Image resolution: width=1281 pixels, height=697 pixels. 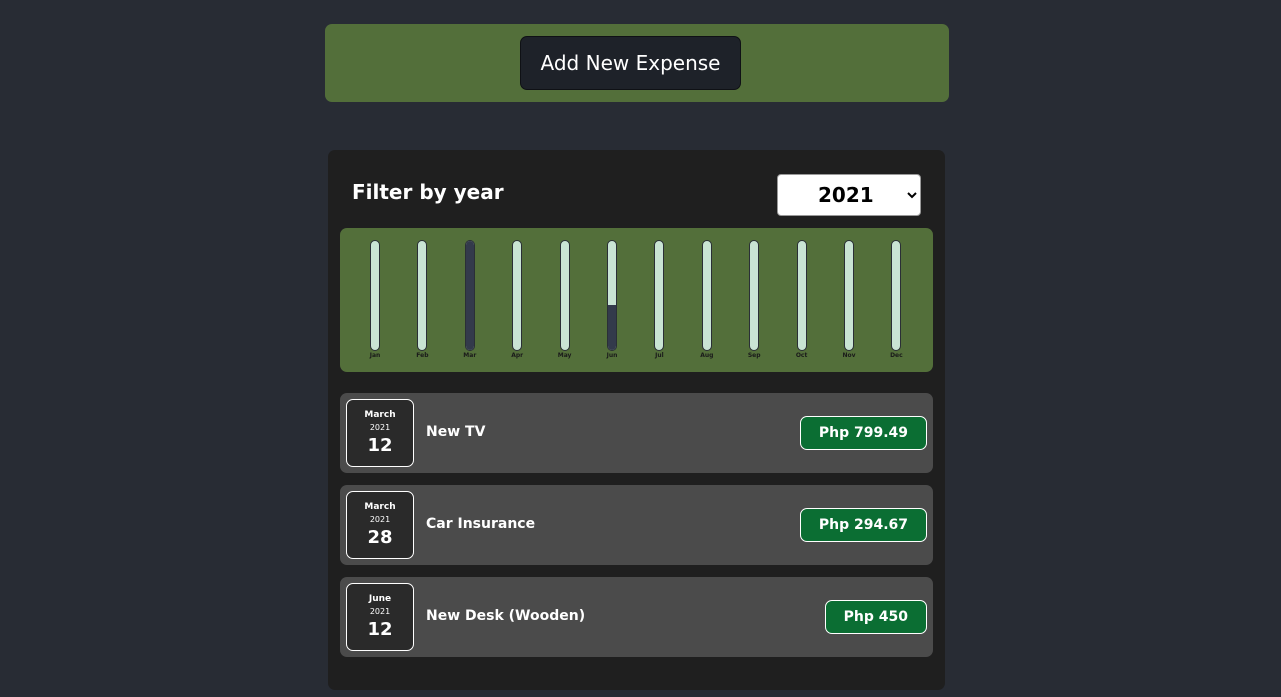 What do you see at coordinates (380, 599) in the screenshot?
I see `expense-date-month: June` at bounding box center [380, 599].